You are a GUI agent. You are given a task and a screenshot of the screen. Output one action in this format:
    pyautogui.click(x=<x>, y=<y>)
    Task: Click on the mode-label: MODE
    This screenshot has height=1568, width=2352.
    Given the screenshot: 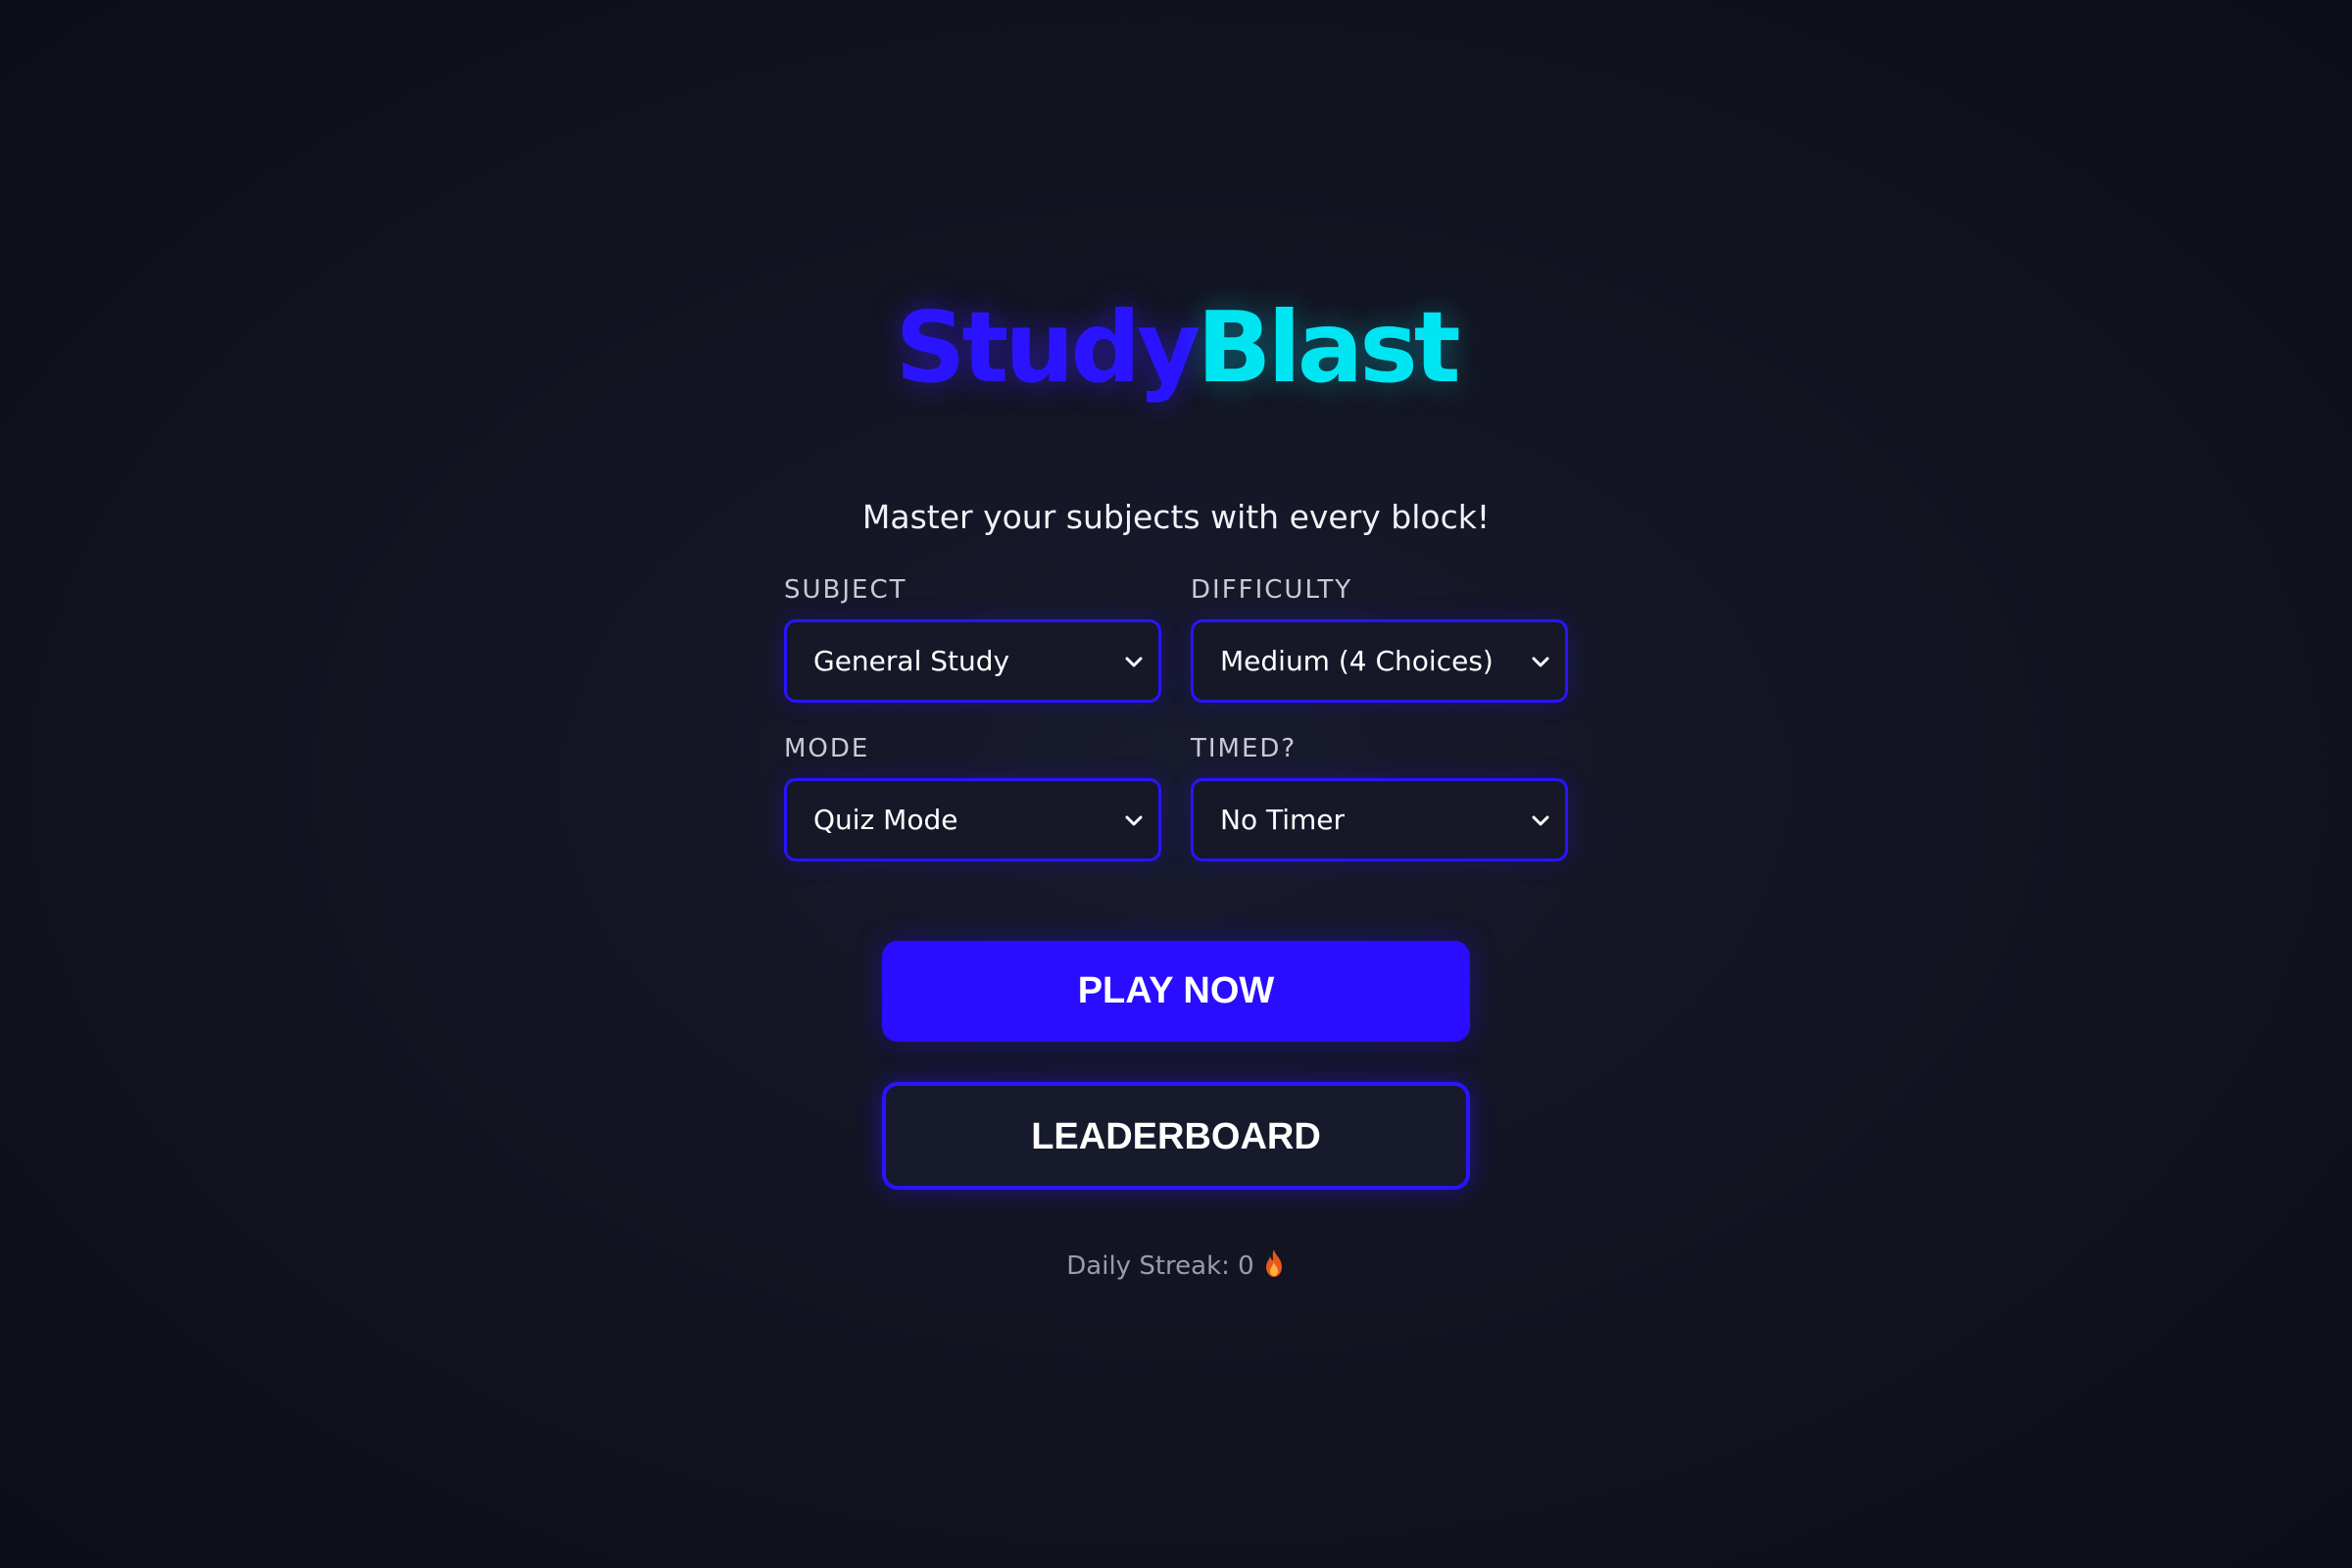 What is the action you would take?
    pyautogui.click(x=827, y=748)
    